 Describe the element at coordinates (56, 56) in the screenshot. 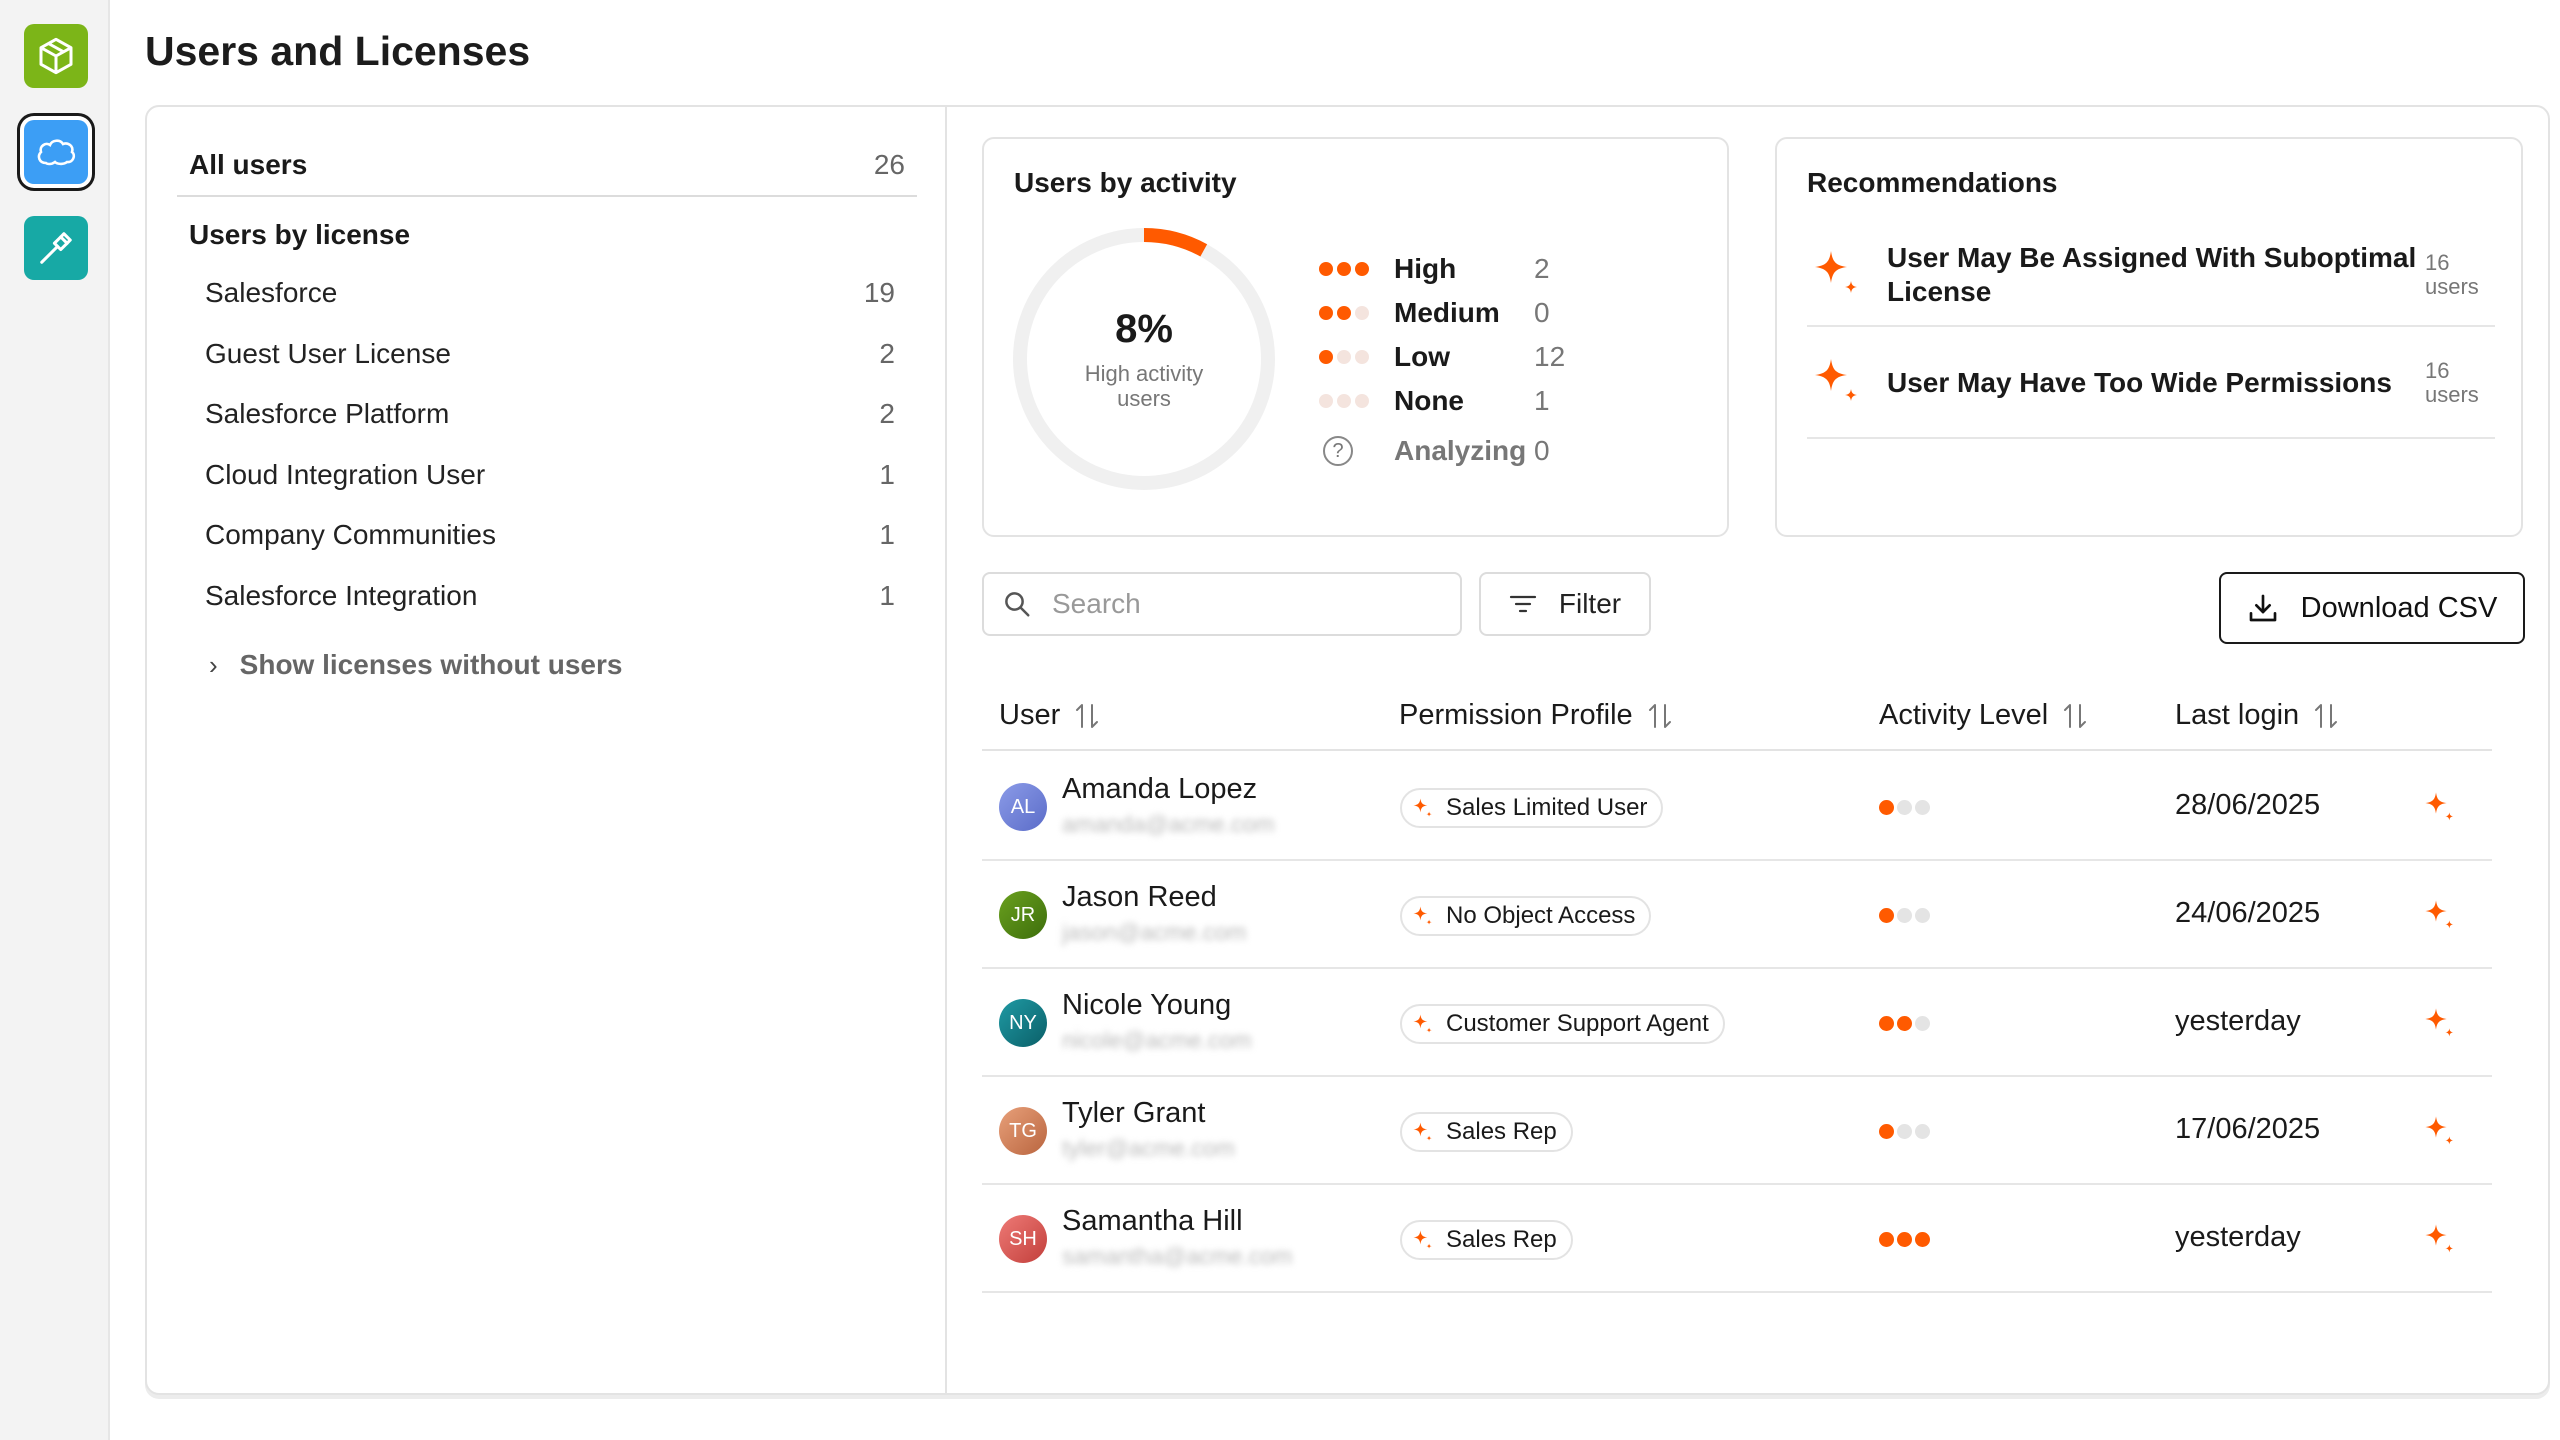

I see `cube-app-icon` at that location.